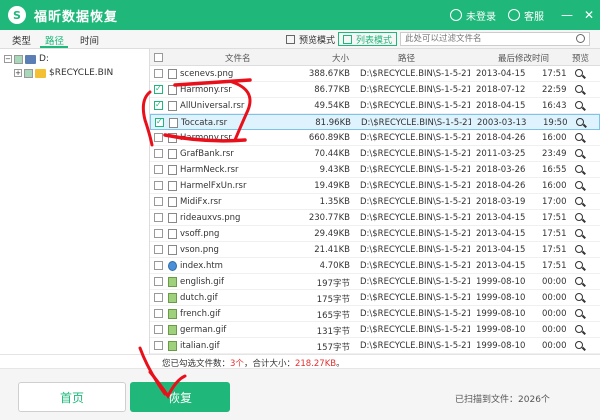 The height and width of the screenshot is (420, 600). I want to click on select-all-checkbox, so click(158, 57).